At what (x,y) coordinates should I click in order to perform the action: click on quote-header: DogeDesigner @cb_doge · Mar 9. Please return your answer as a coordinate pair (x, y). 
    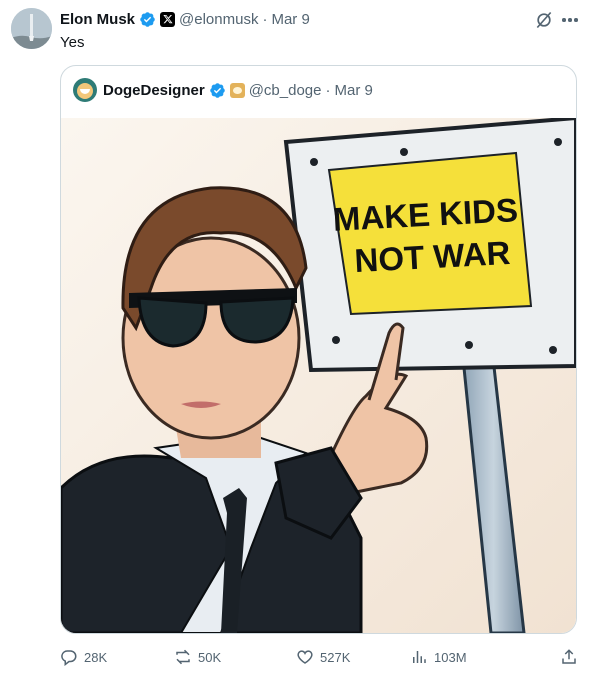
    Looking at the image, I should click on (223, 90).